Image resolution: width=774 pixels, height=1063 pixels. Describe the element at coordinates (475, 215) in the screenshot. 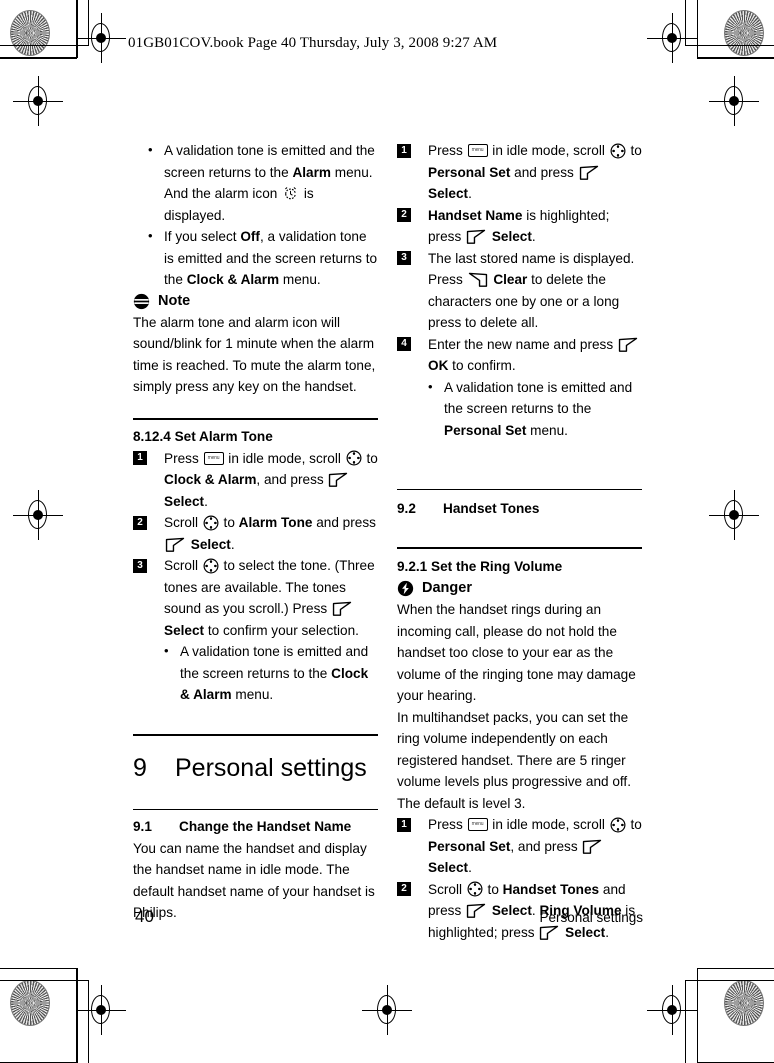

I see `emphasis-text: Handset Name` at that location.